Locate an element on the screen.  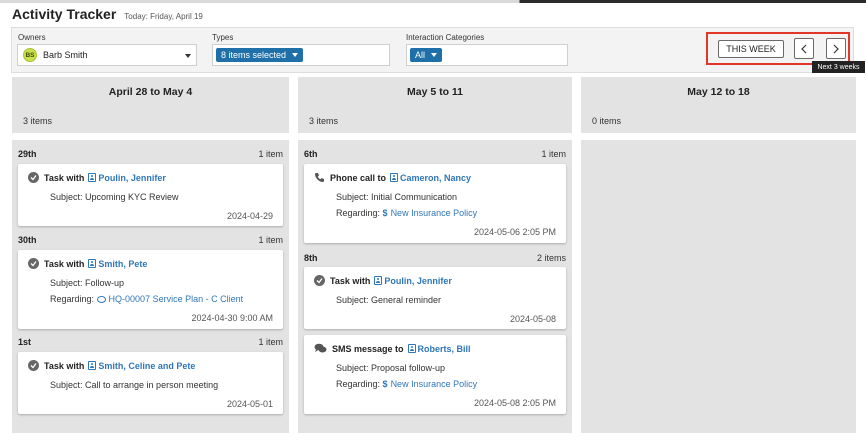
owners-dropdown: BS Barb Smith is located at coordinates (107, 55).